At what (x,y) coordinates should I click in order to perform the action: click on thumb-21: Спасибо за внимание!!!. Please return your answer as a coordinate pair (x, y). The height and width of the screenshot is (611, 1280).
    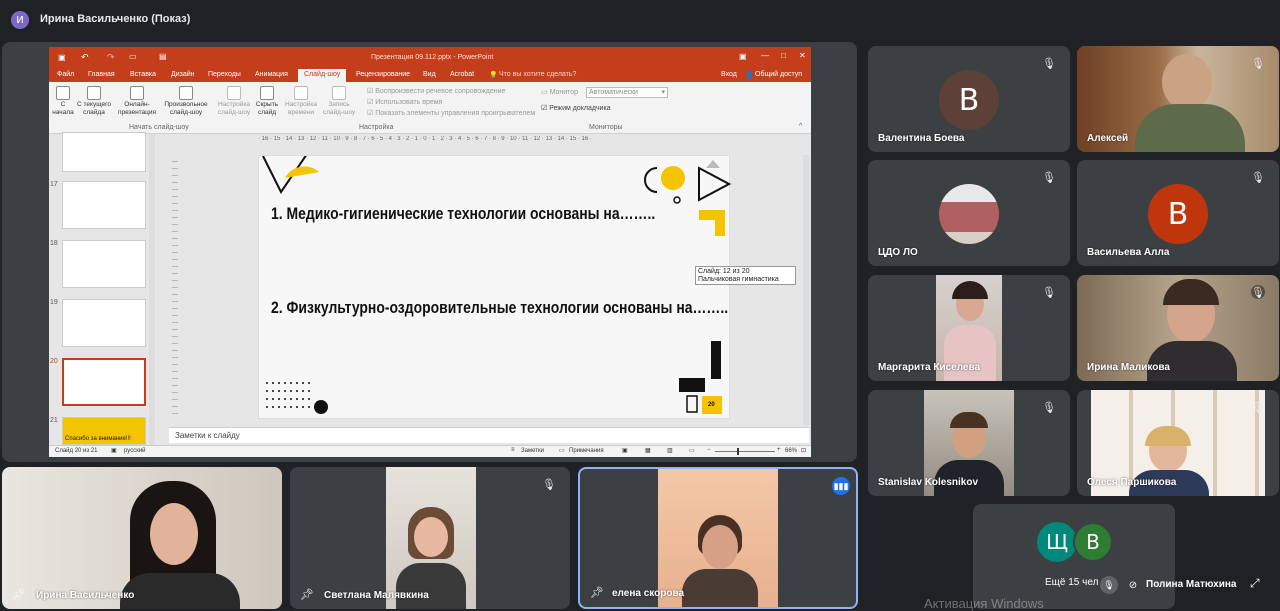
    Looking at the image, I should click on (104, 431).